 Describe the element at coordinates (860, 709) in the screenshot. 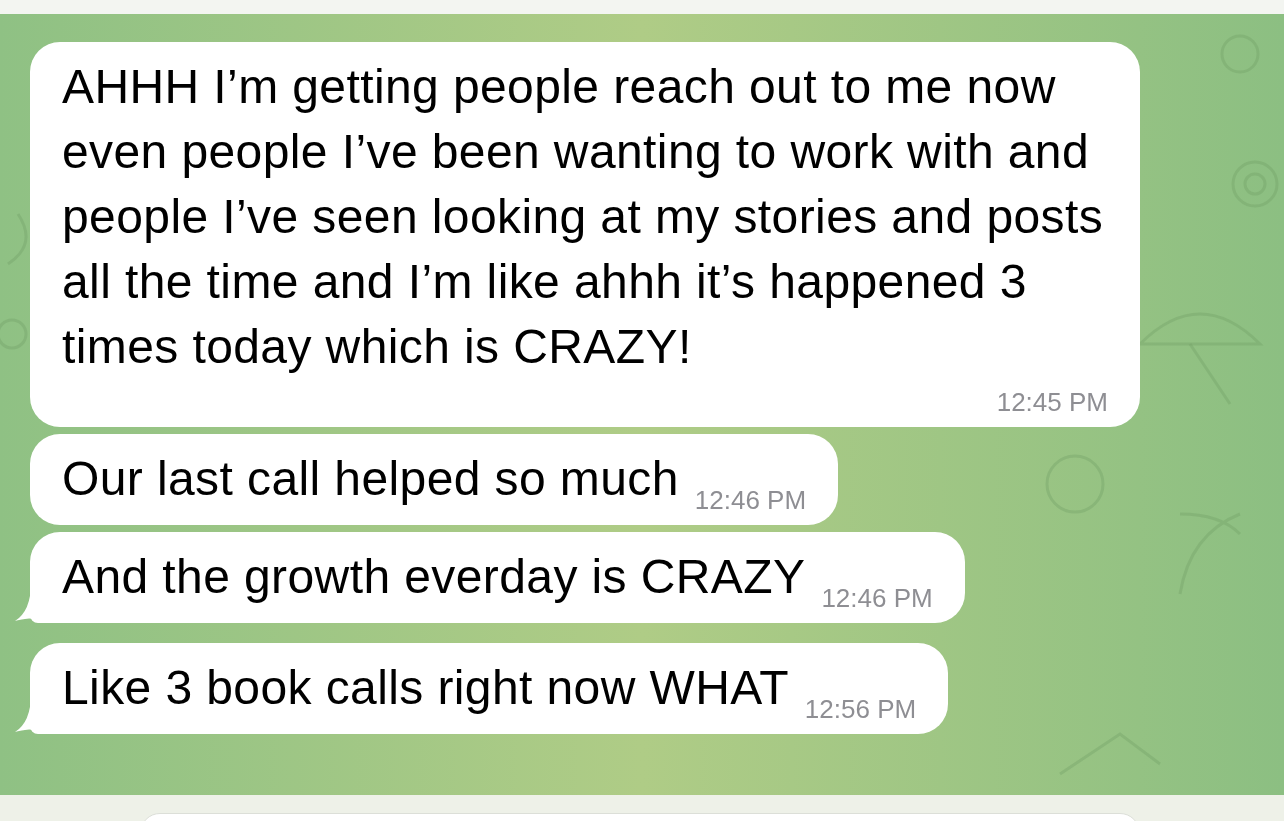

I see `message-time: 12:56 PM` at that location.